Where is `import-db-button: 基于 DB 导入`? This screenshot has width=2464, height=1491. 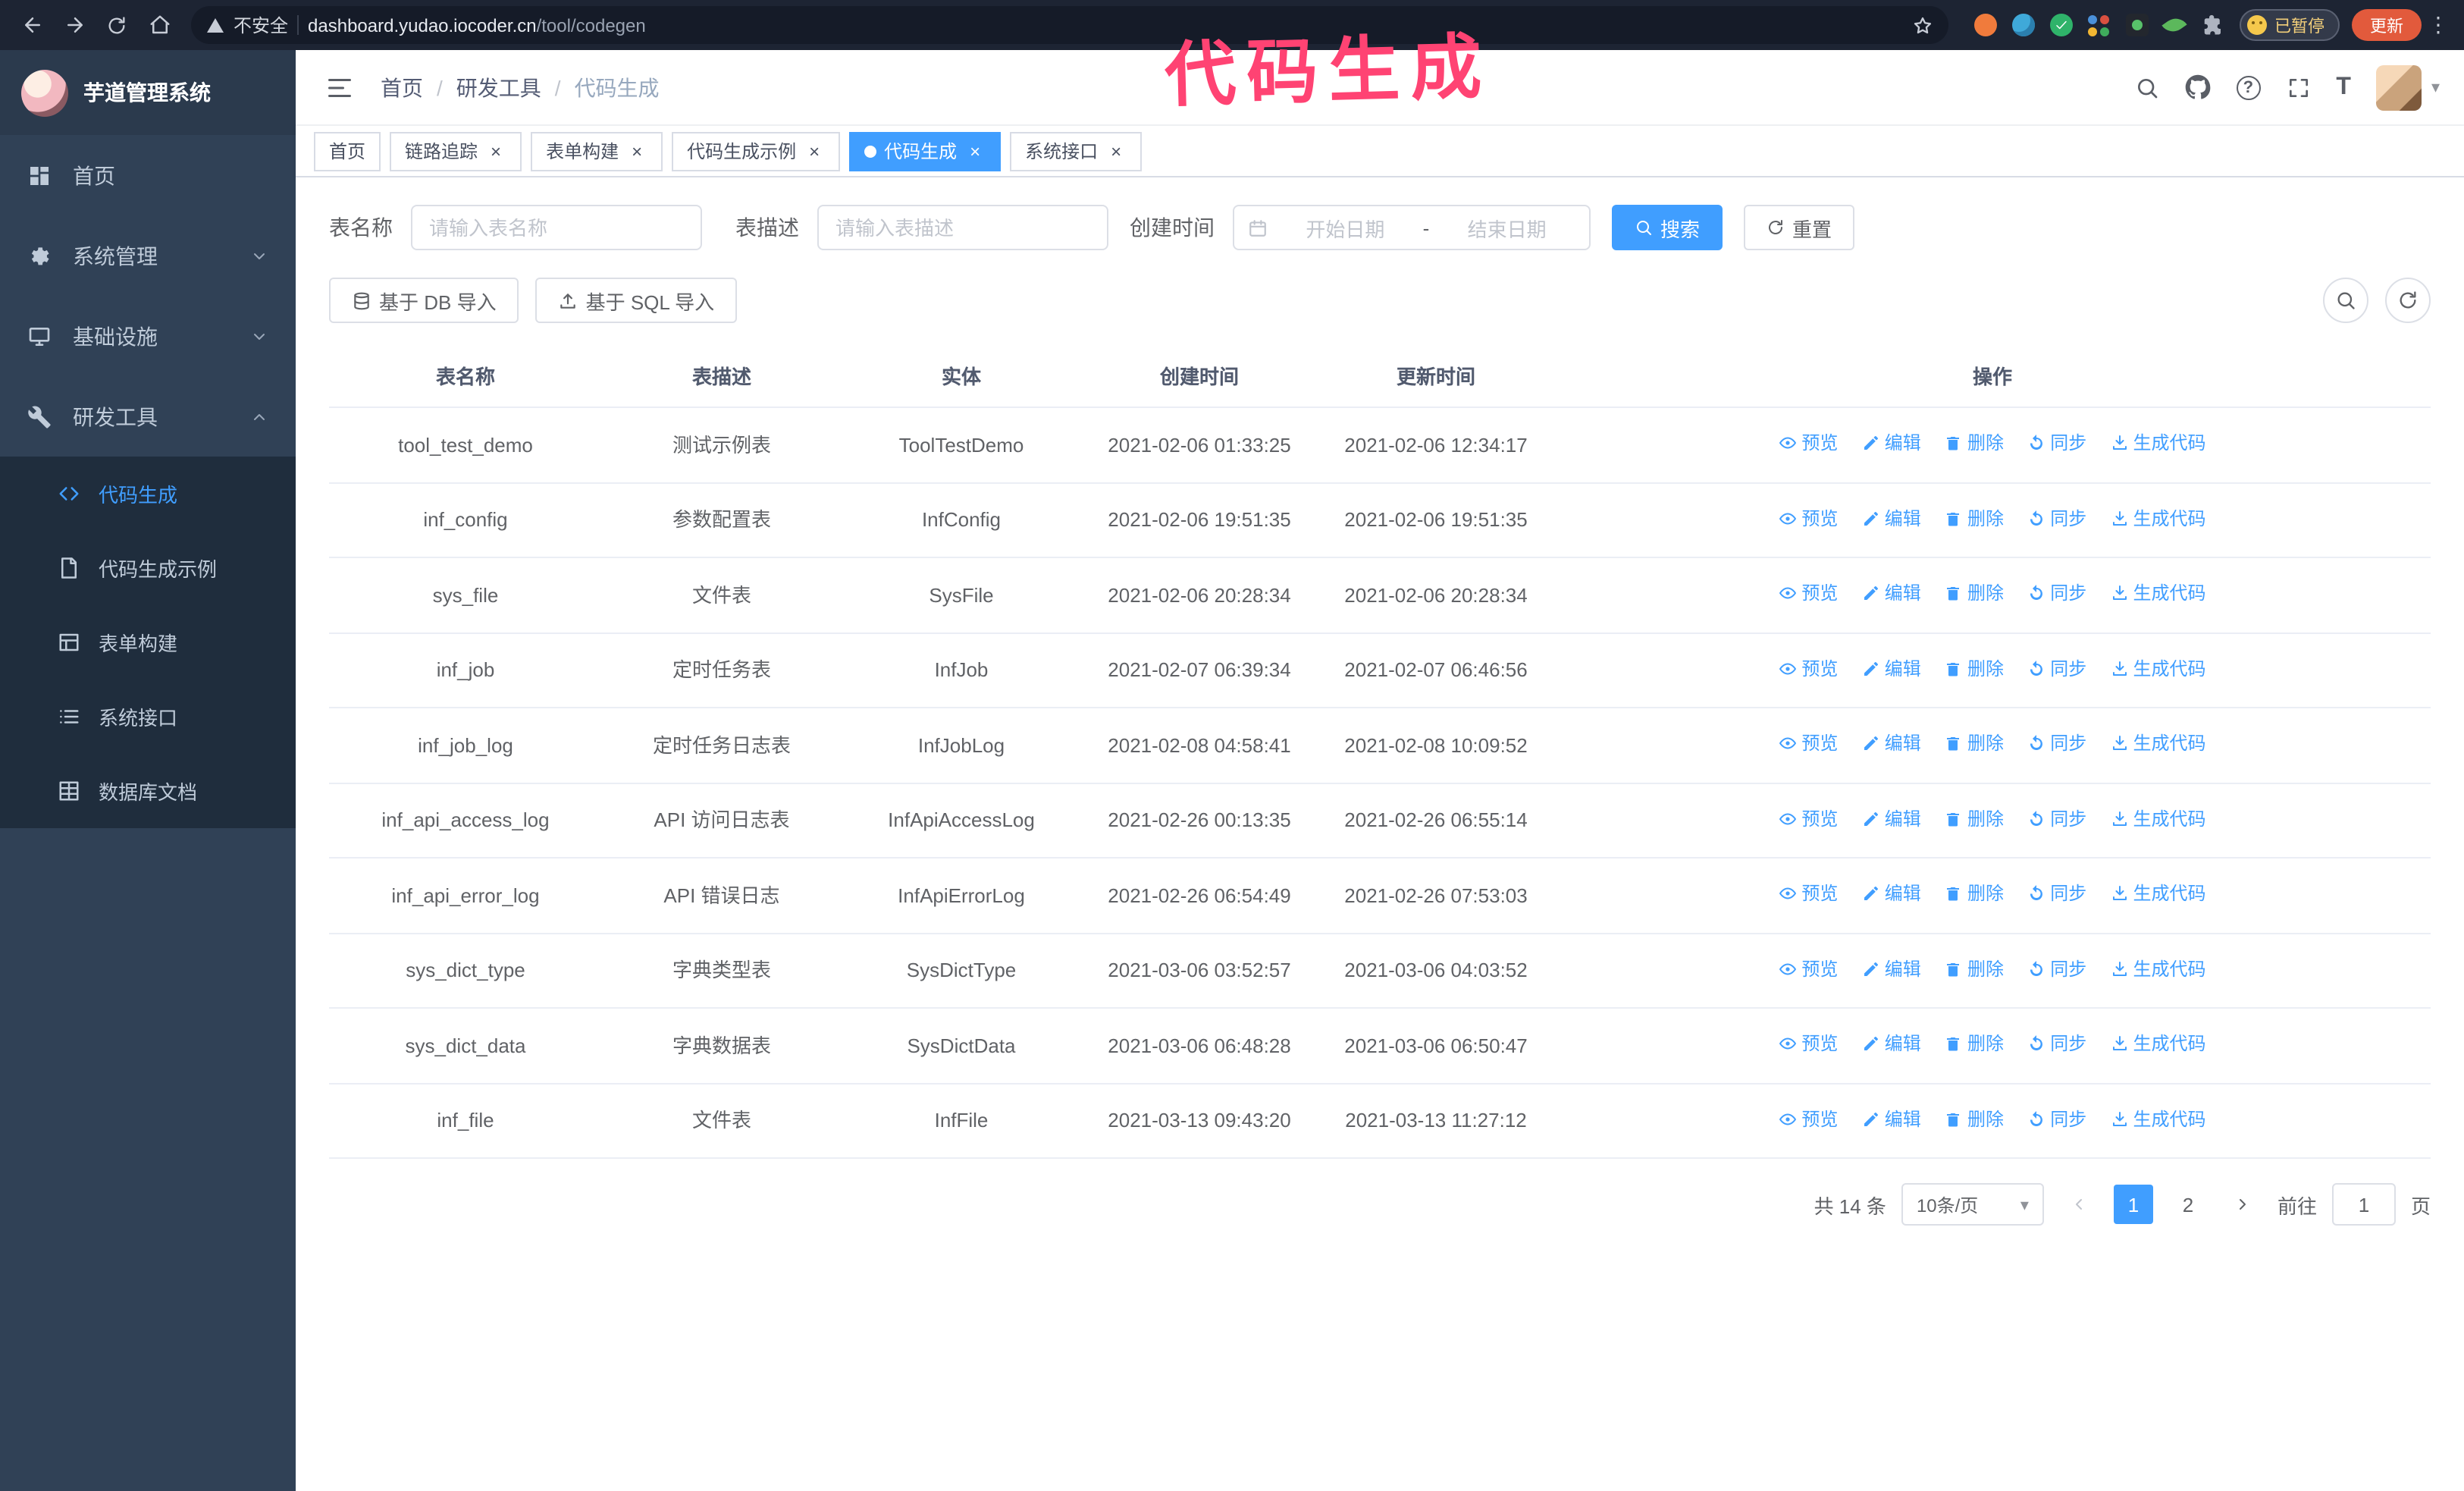
import-db-button: 基于 DB 导入 is located at coordinates (424, 300).